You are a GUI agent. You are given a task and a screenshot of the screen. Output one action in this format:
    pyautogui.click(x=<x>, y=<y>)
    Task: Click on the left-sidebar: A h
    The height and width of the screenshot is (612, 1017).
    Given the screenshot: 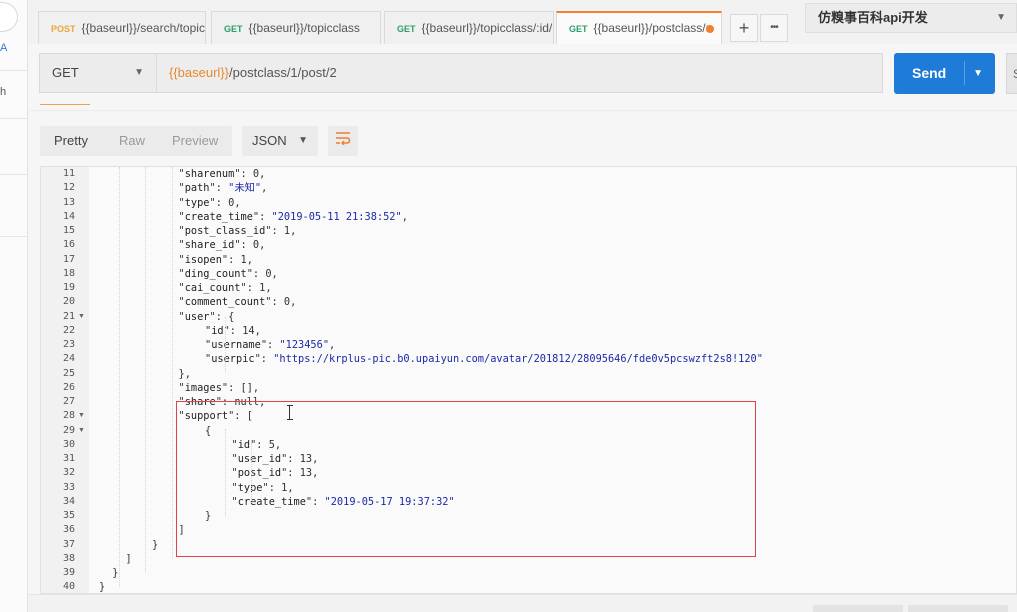 What is the action you would take?
    pyautogui.click(x=14, y=306)
    